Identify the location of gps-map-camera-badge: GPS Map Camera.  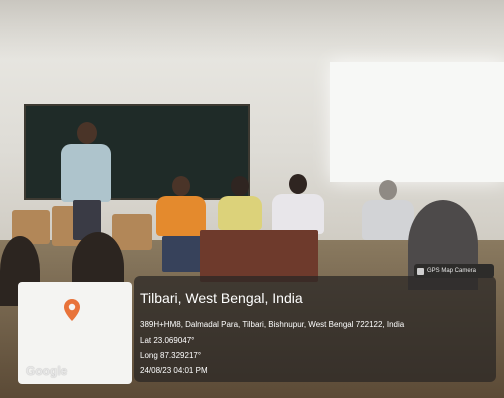
(454, 271).